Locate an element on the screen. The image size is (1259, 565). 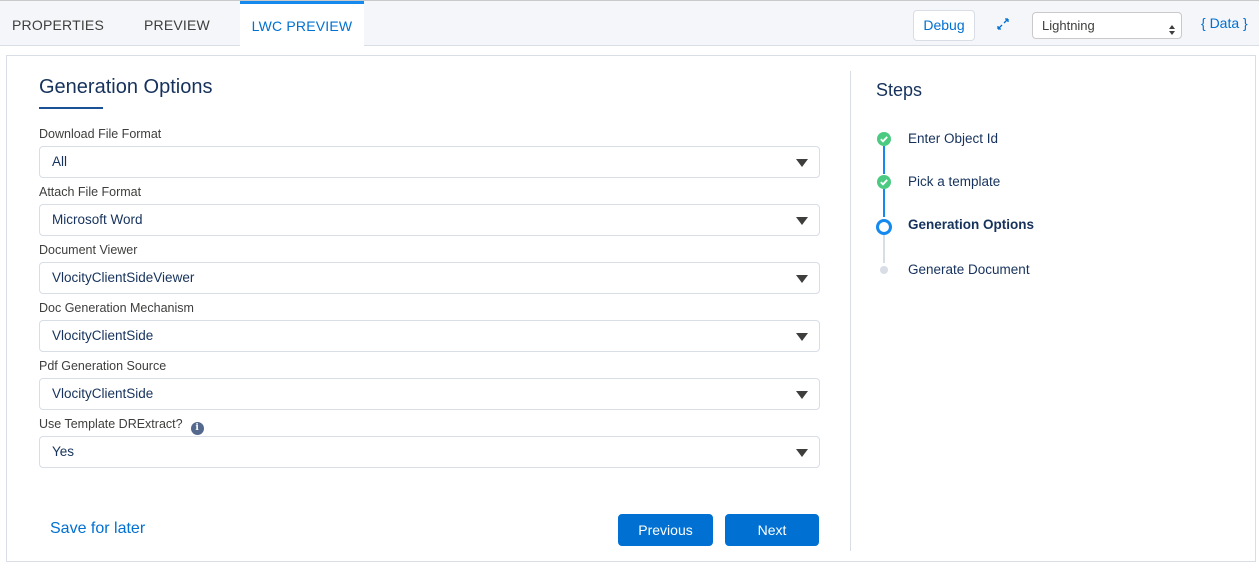
field-label-attach-format: Attach File Format is located at coordinates (90, 192).